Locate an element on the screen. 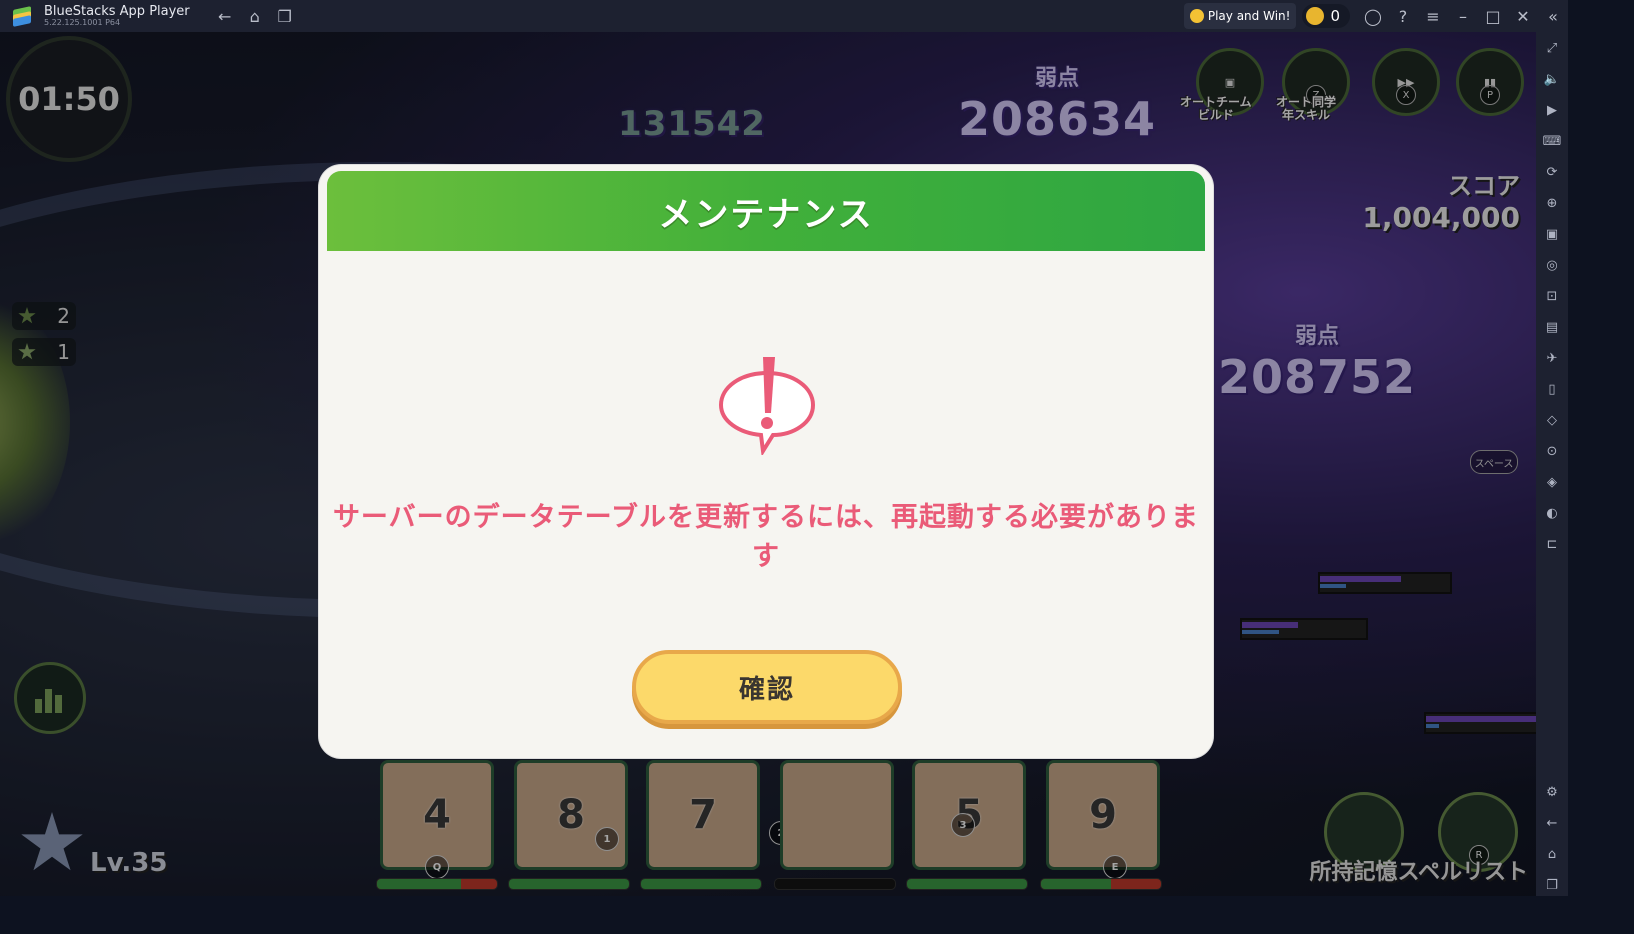 Image resolution: width=1634 pixels, height=934 pixels. gamepad-icon: ⊕ is located at coordinates (1552, 203).